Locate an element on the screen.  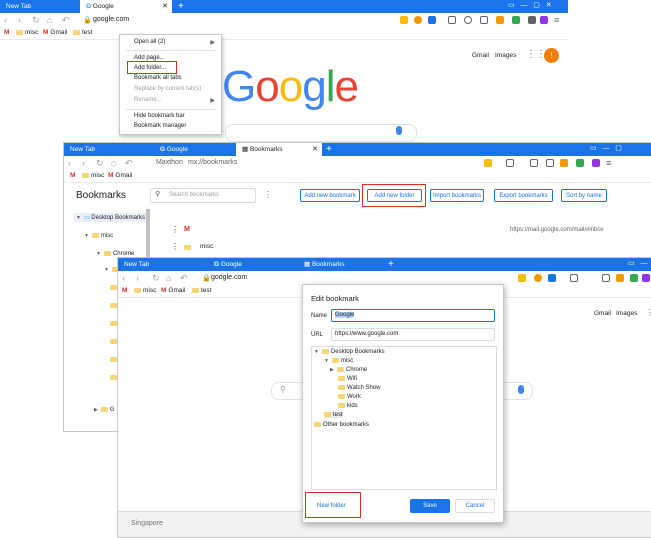
reader-icon is located at coordinates (532, 20).